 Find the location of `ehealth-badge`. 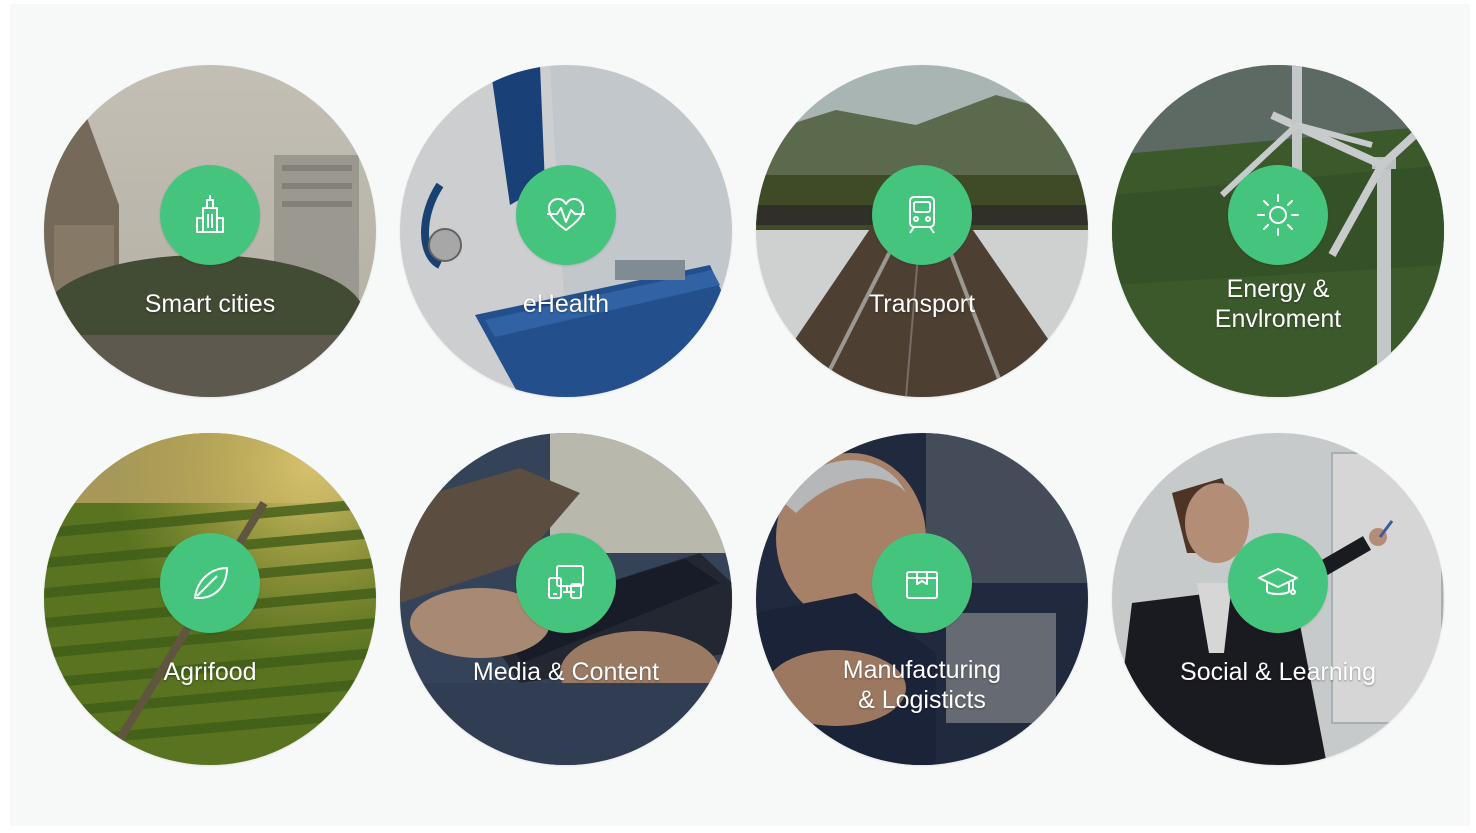

ehealth-badge is located at coordinates (566, 215).